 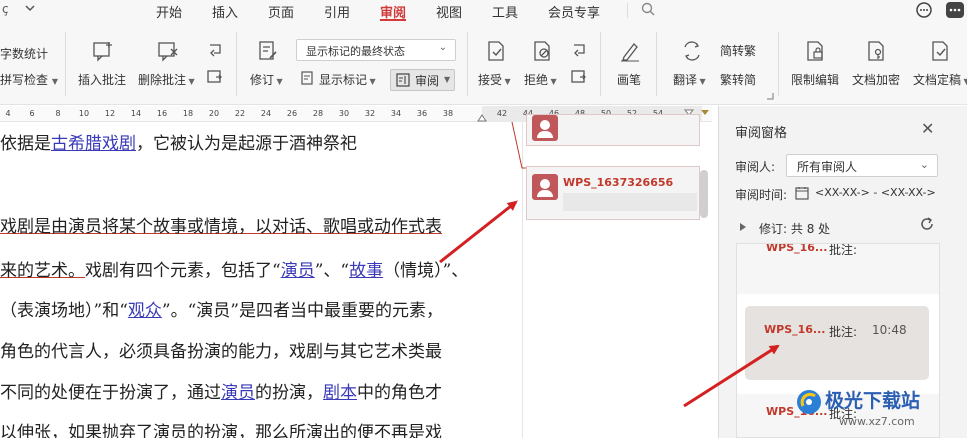 I want to click on previous-revision-icon, so click(x=579, y=50).